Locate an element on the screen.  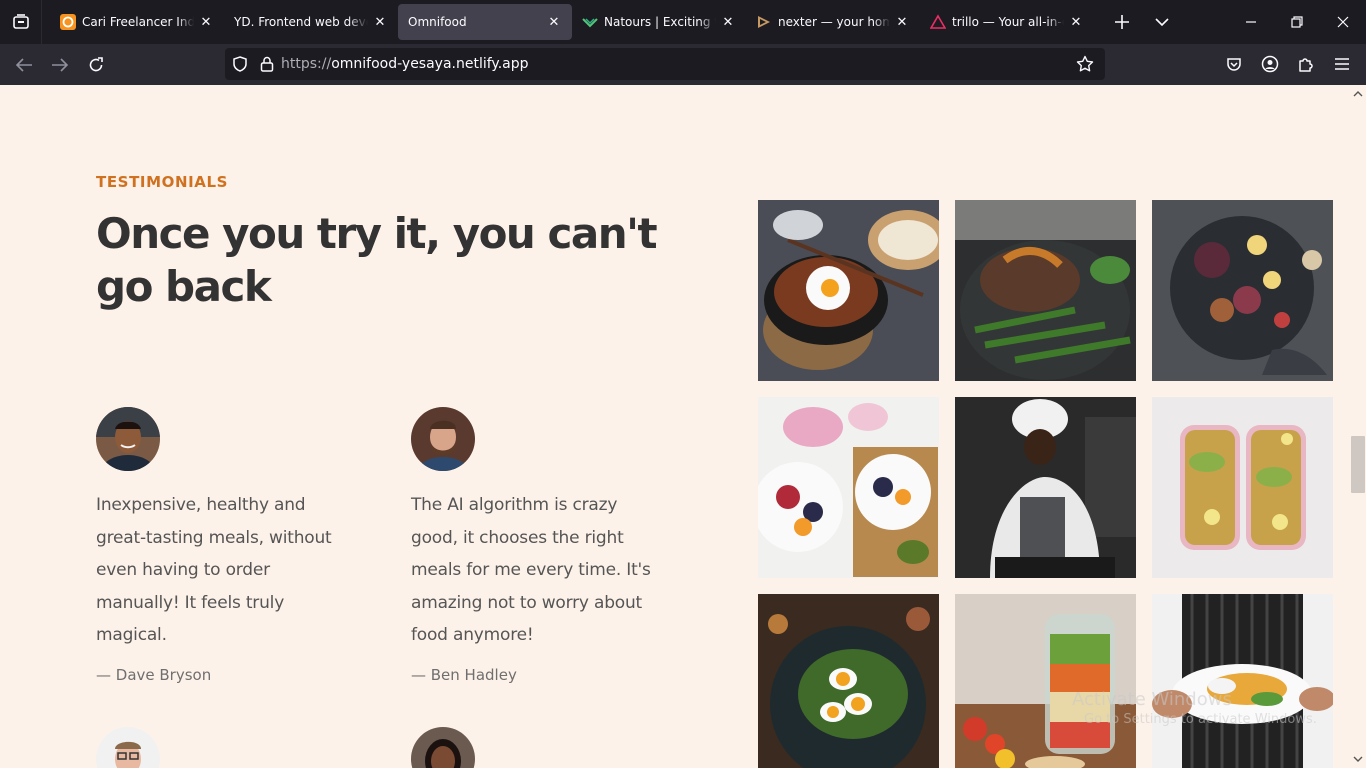
window-controls is located at coordinates (1297, 22).